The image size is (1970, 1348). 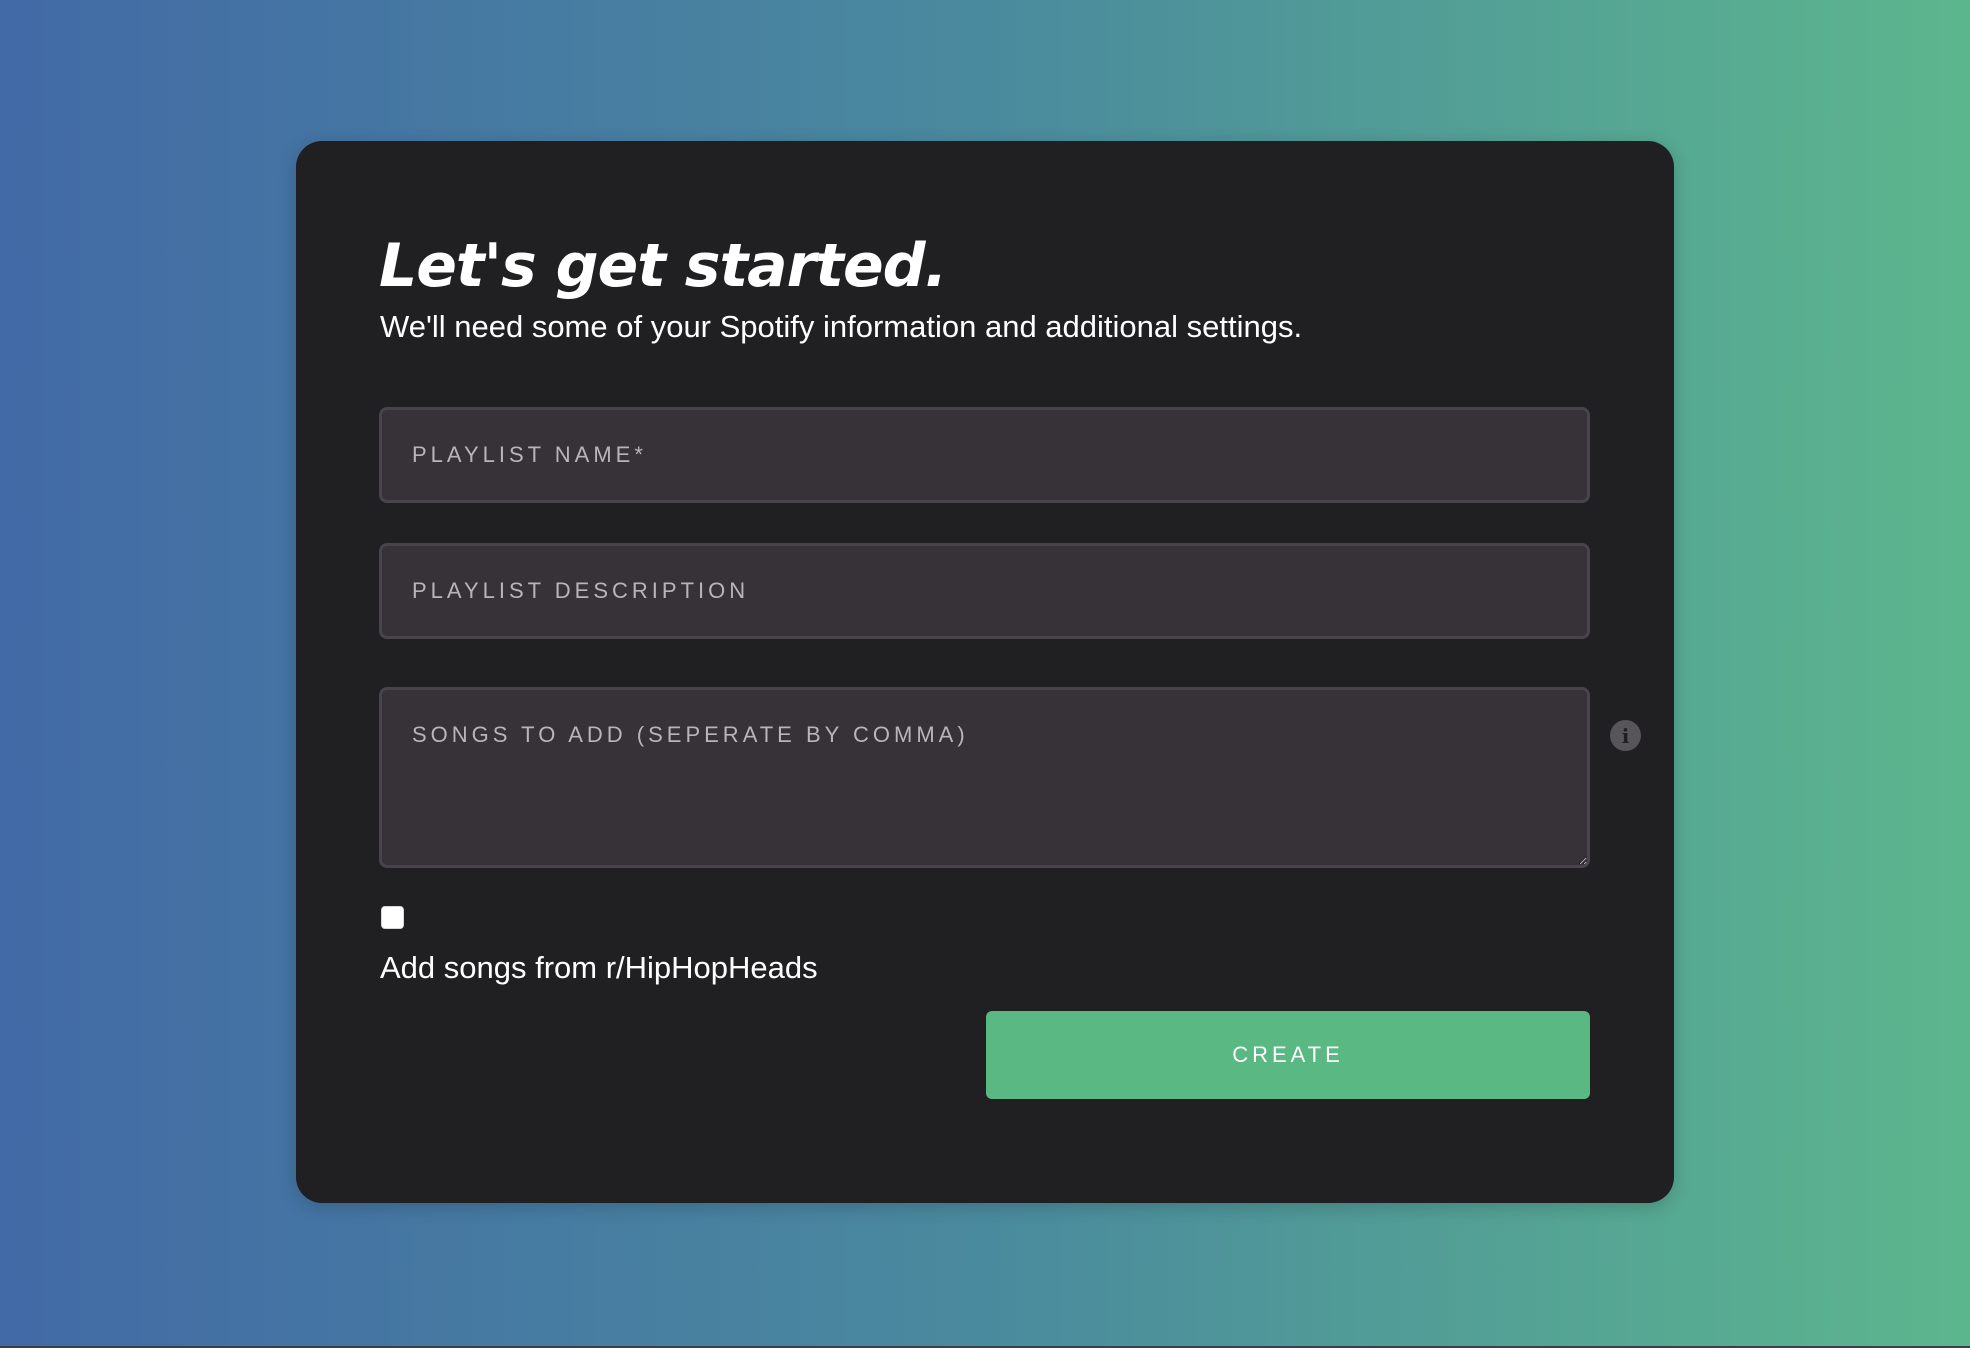 I want to click on playlist-name-input, so click(x=984, y=455).